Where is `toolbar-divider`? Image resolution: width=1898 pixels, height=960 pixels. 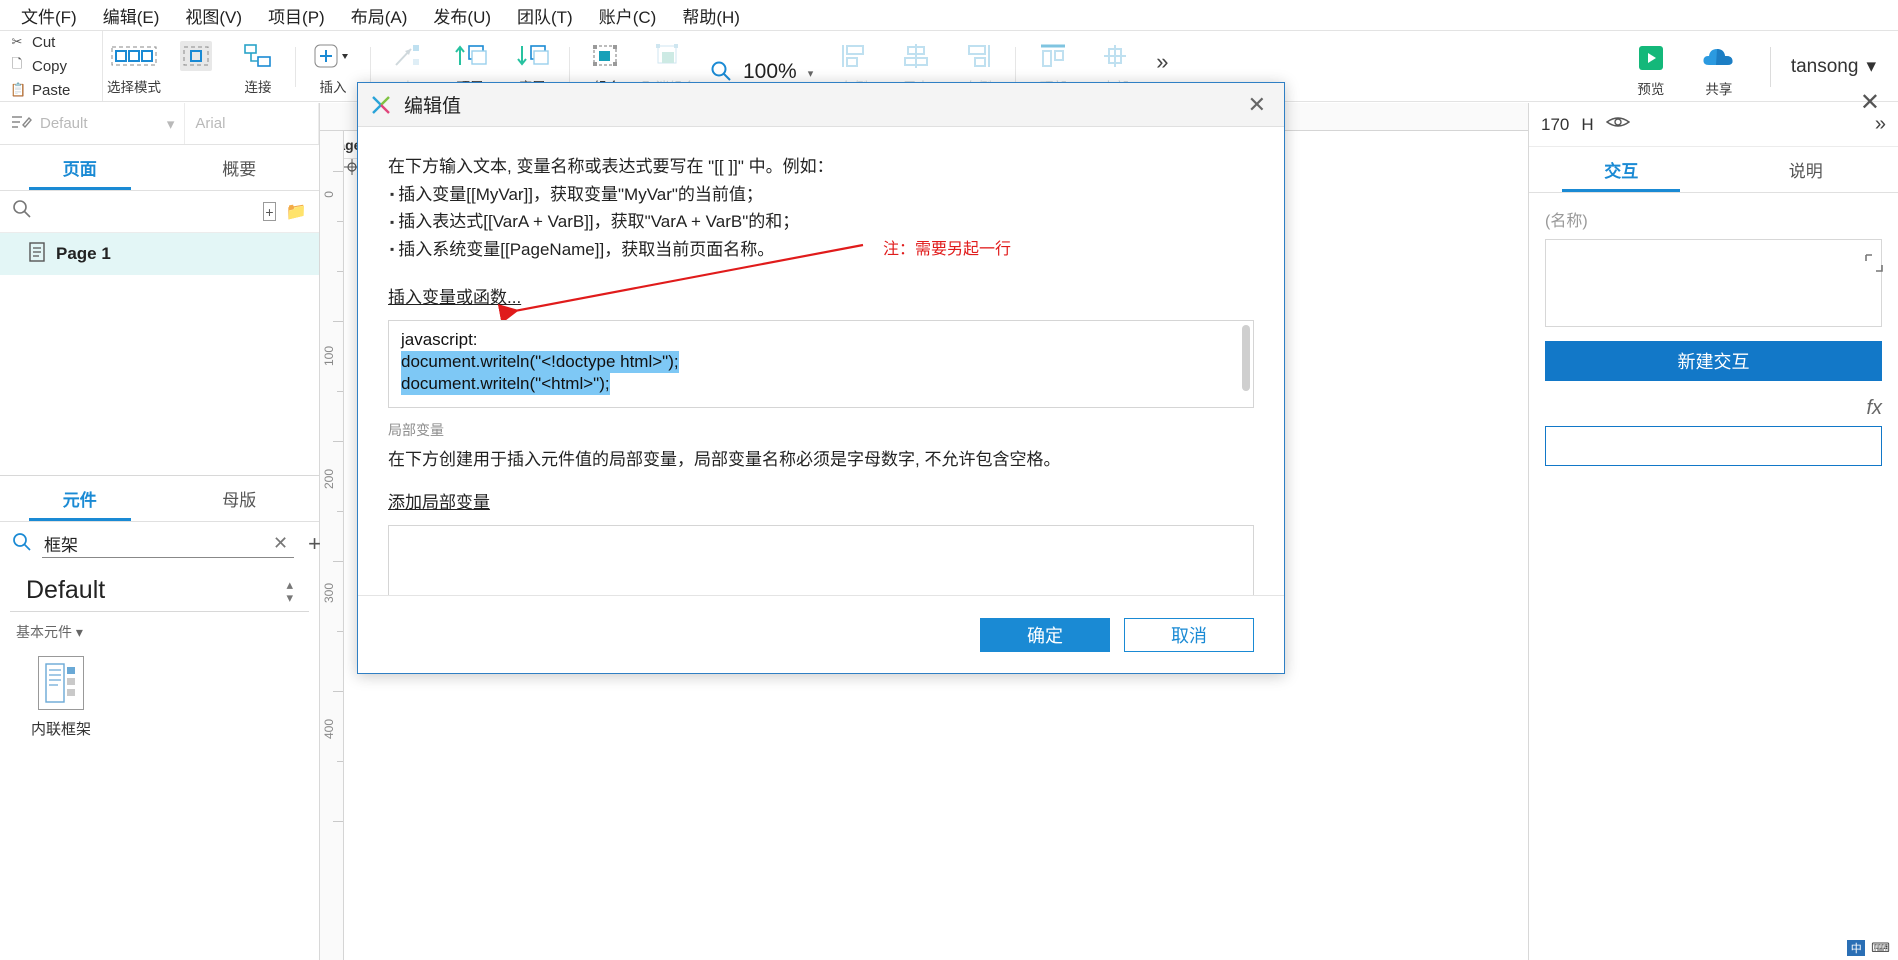 toolbar-divider is located at coordinates (295, 67).